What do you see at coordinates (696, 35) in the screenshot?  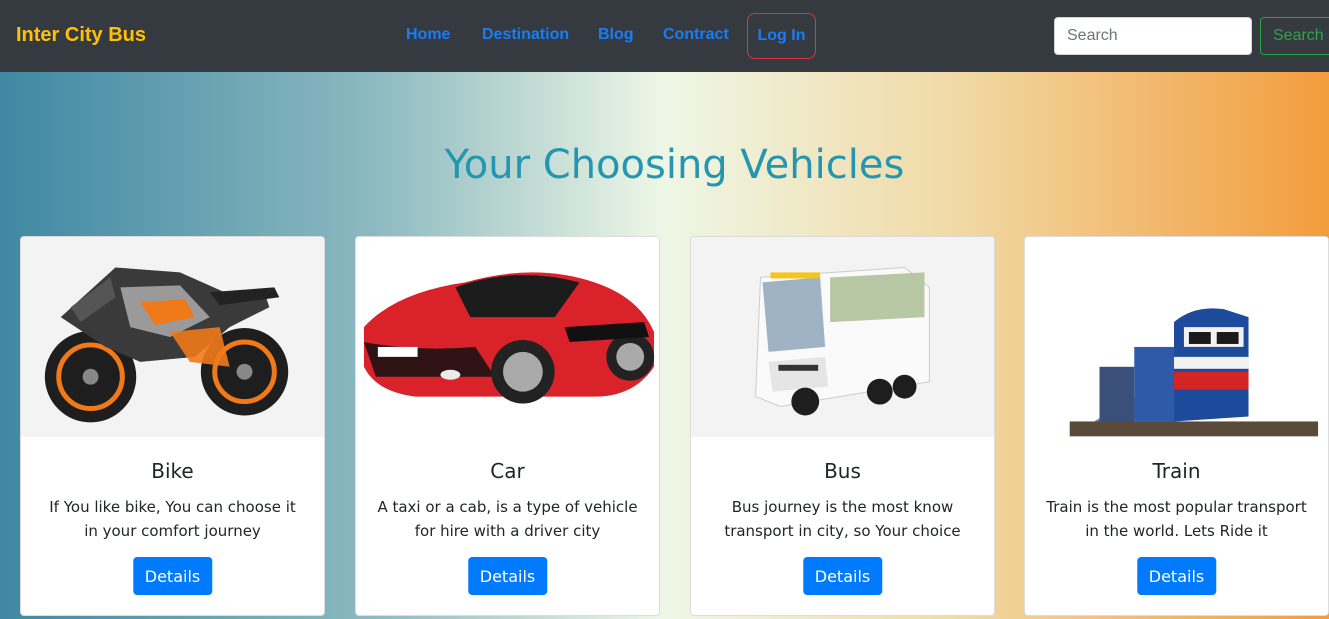 I see `nav-contract: Contract` at bounding box center [696, 35].